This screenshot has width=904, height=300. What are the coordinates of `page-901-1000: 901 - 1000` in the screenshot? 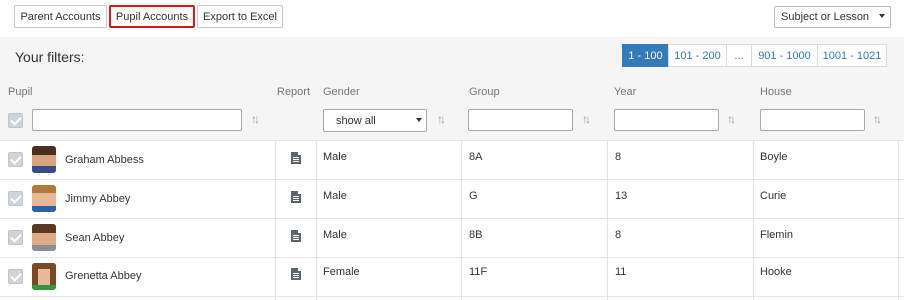 It's located at (784, 55).